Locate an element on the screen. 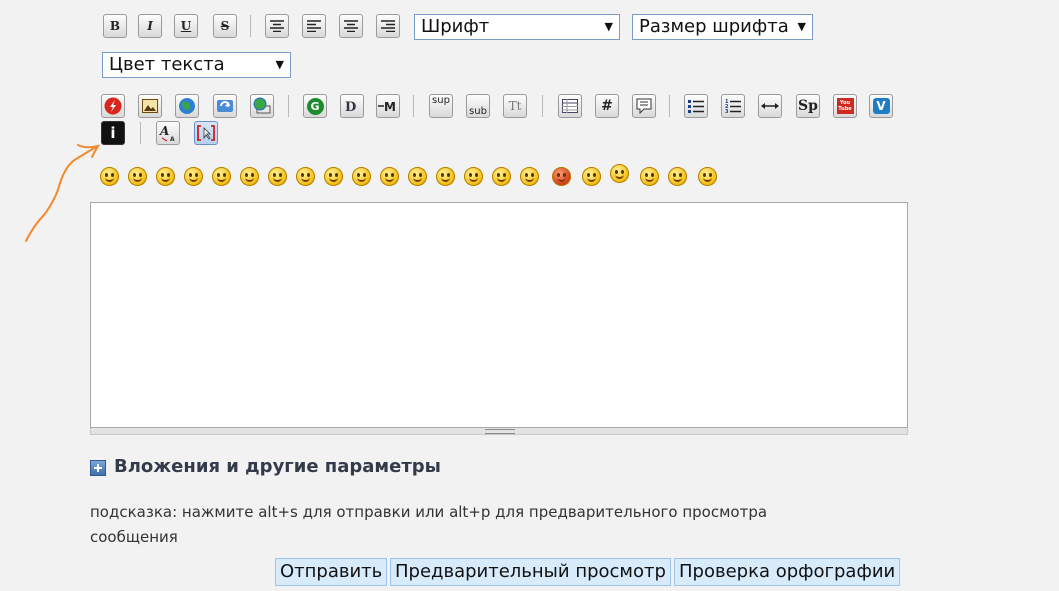 Image resolution: width=1059 pixels, height=591 pixels. flash-icon is located at coordinates (113, 106).